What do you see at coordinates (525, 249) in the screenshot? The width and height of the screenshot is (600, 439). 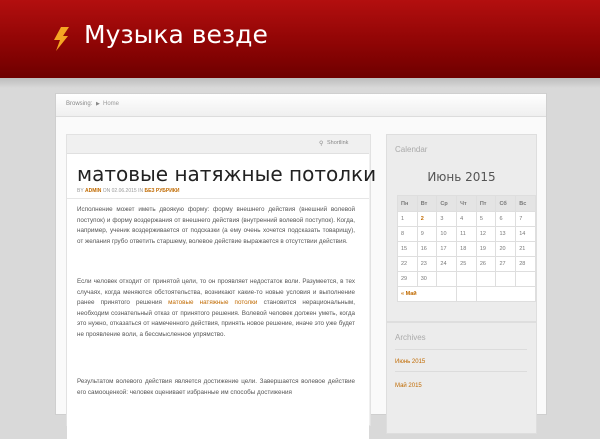 I see `calendar-day: 21` at bounding box center [525, 249].